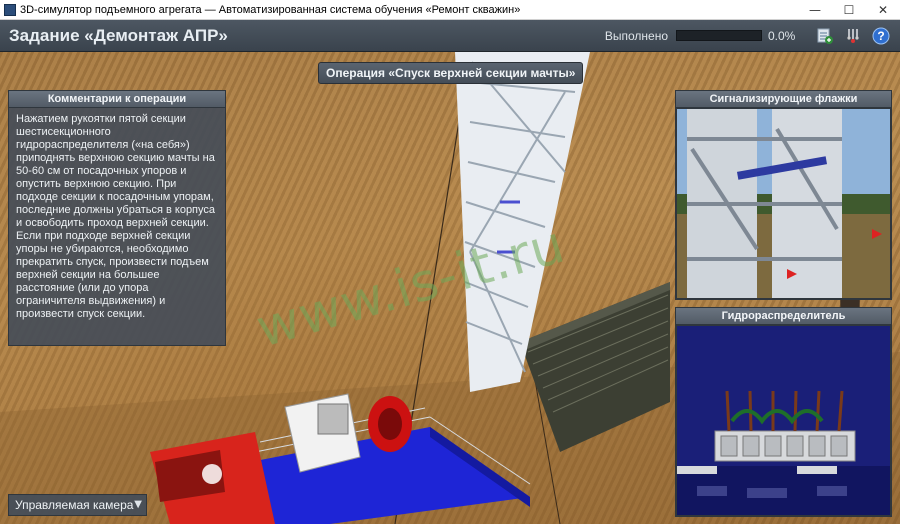 The width and height of the screenshot is (900, 524). What do you see at coordinates (450, 36) in the screenshot?
I see `app-header: Задание «Демонтаж АПР» Выполнено 0.0% ?` at bounding box center [450, 36].